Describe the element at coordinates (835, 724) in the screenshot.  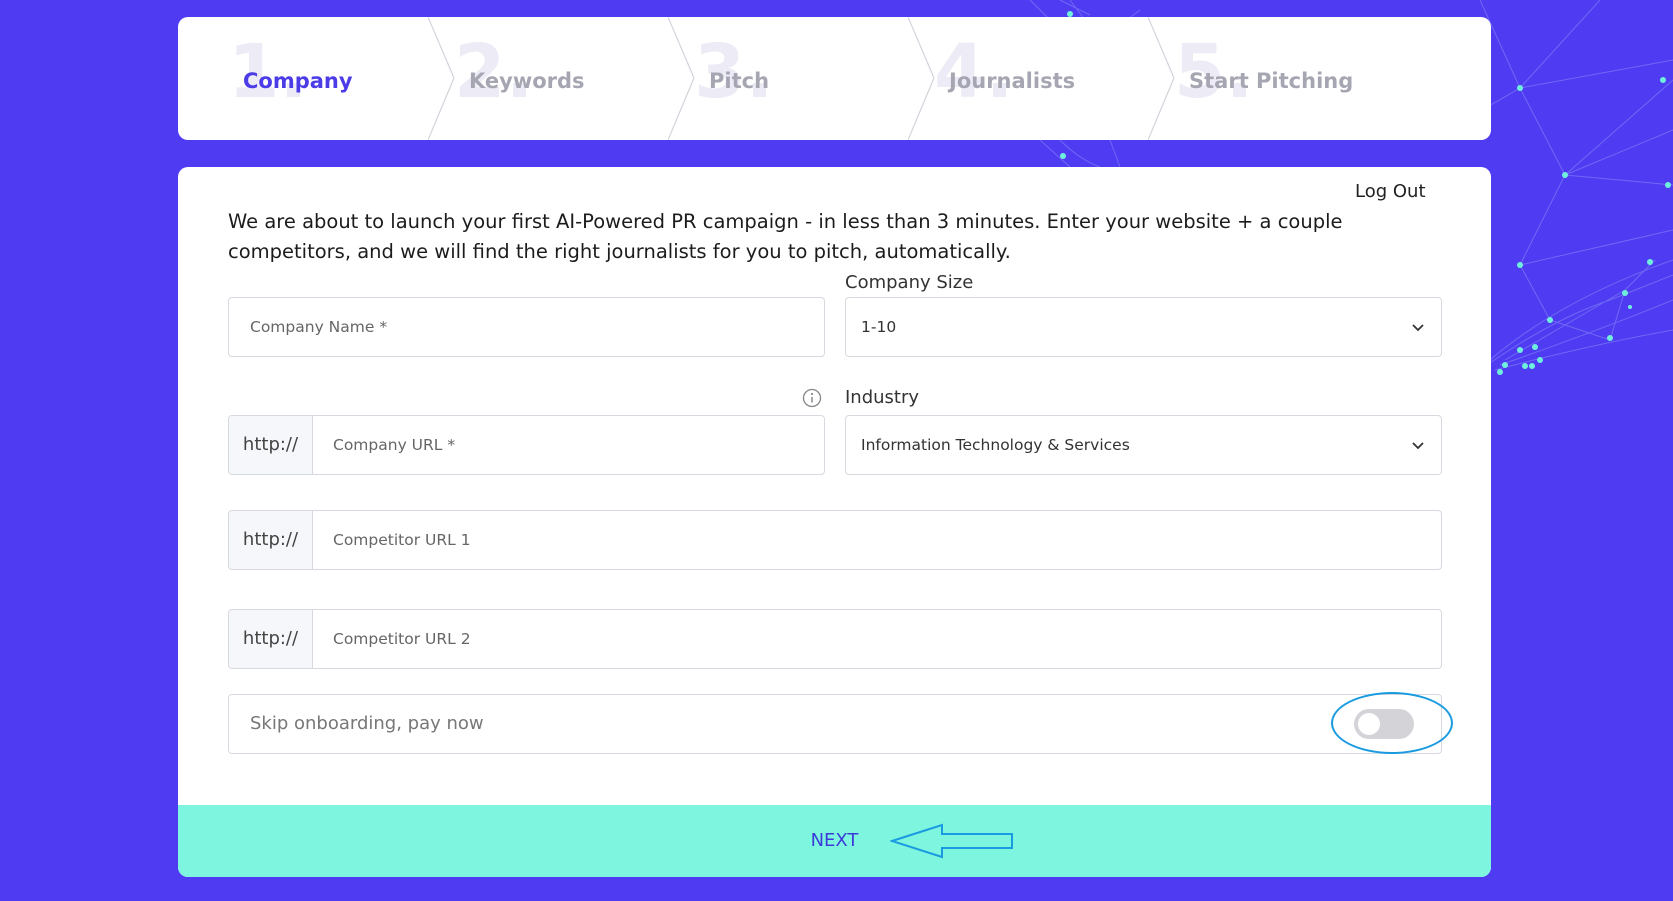
I see `skip-onboarding-row: Skip onboarding, pay now` at that location.